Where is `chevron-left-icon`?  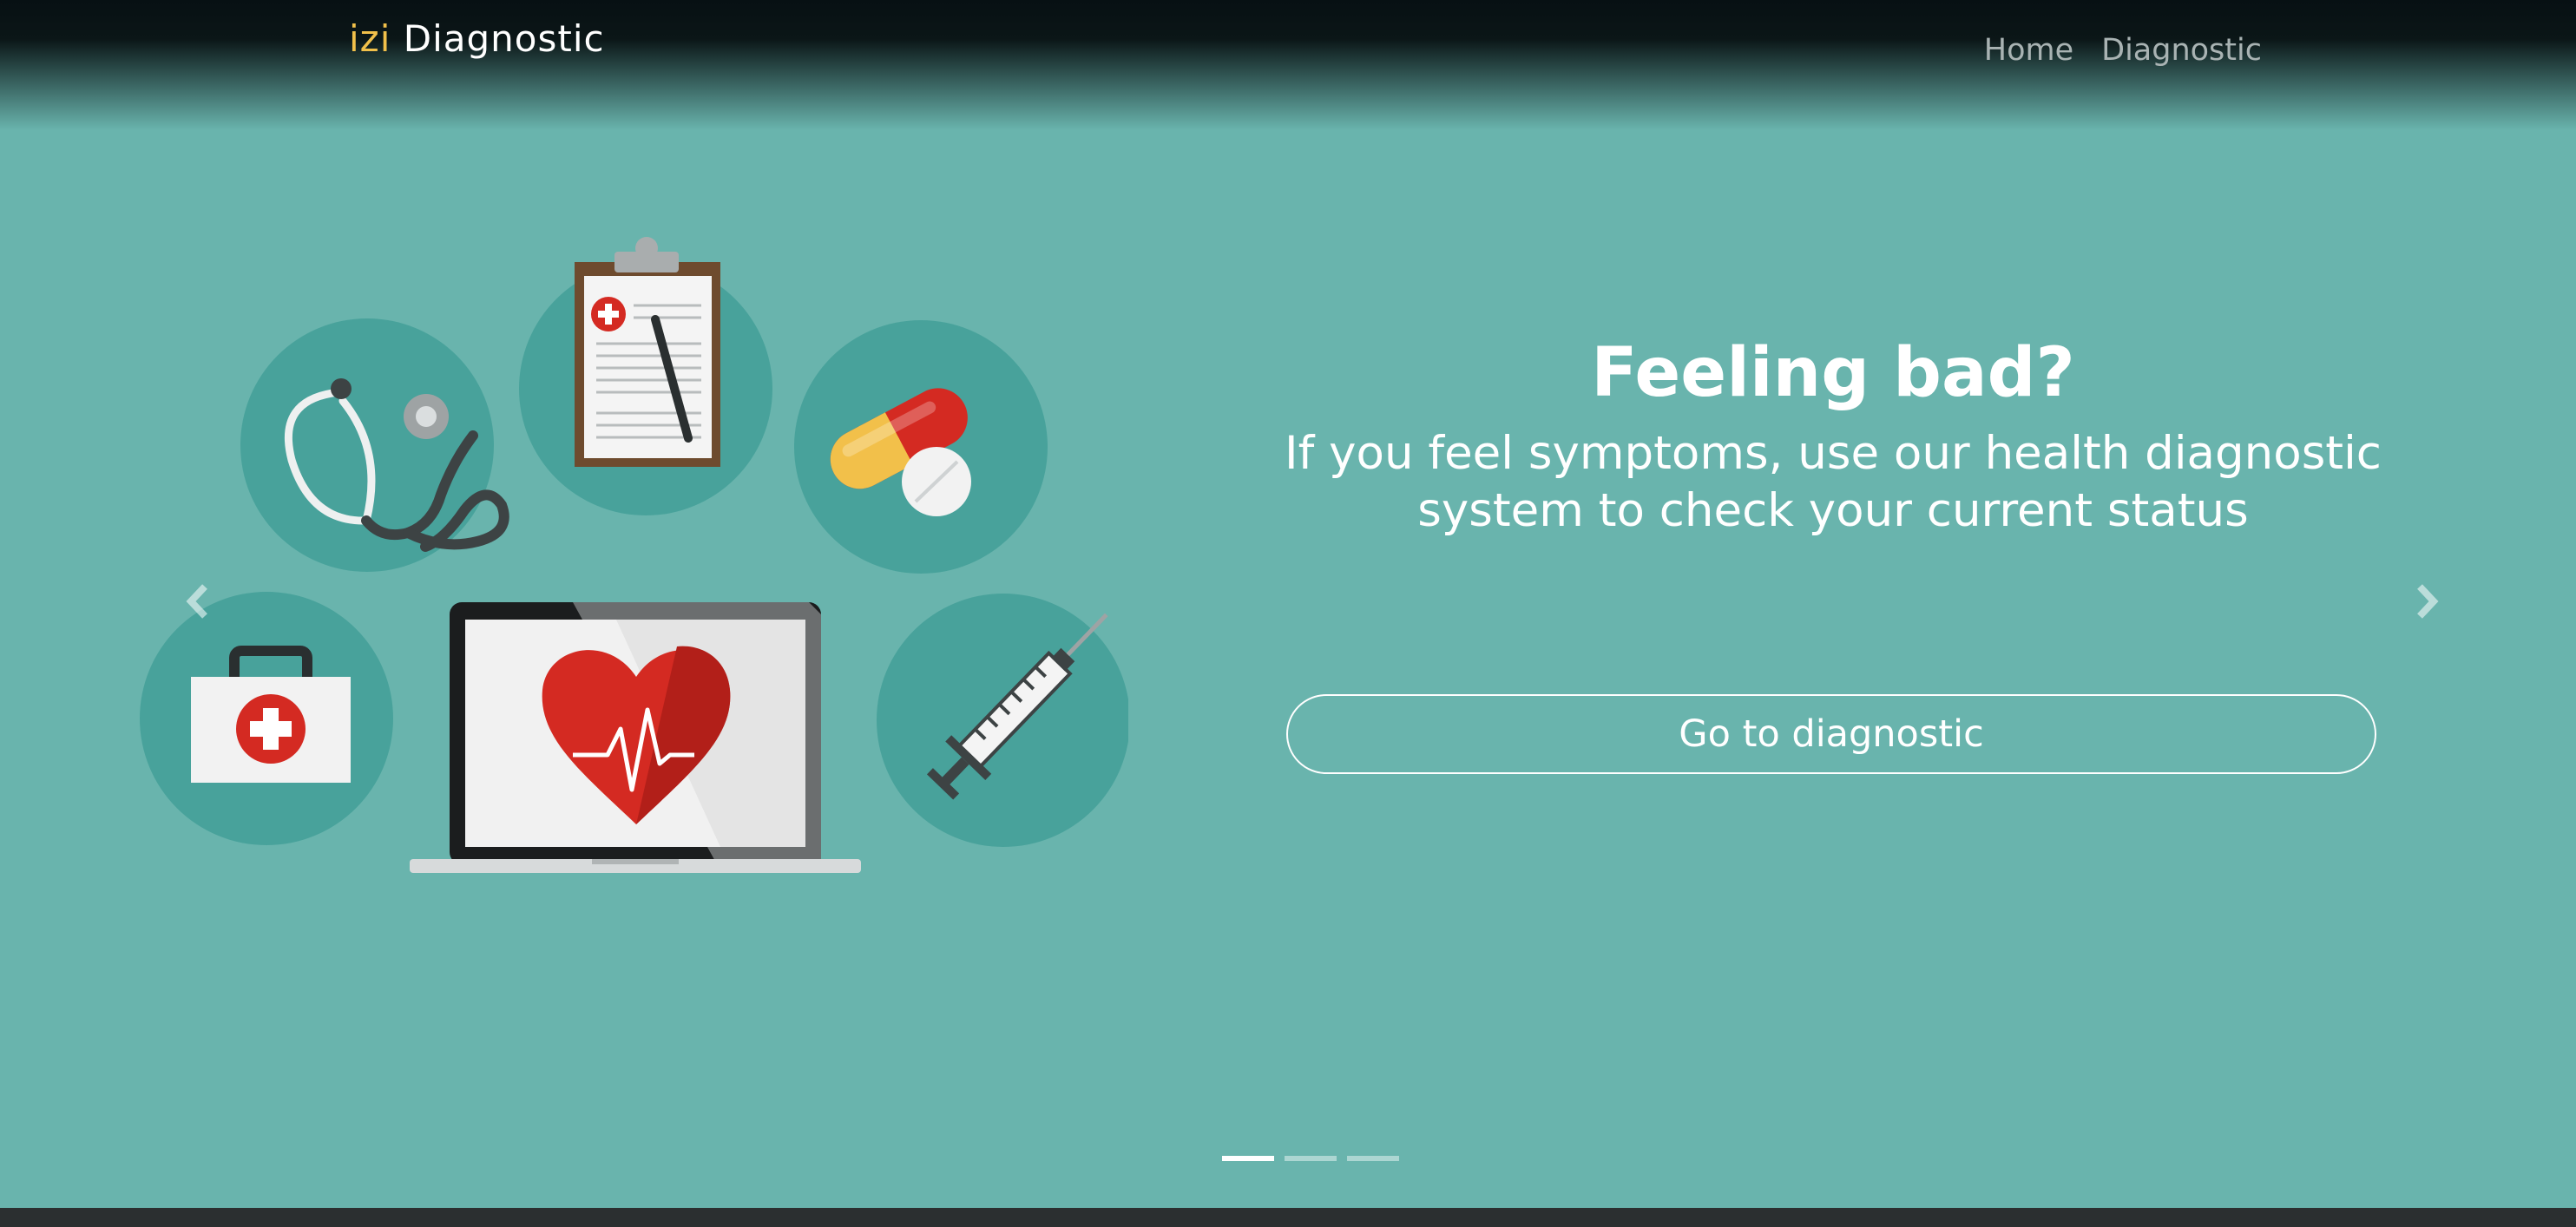
chevron-left-icon is located at coordinates (198, 601).